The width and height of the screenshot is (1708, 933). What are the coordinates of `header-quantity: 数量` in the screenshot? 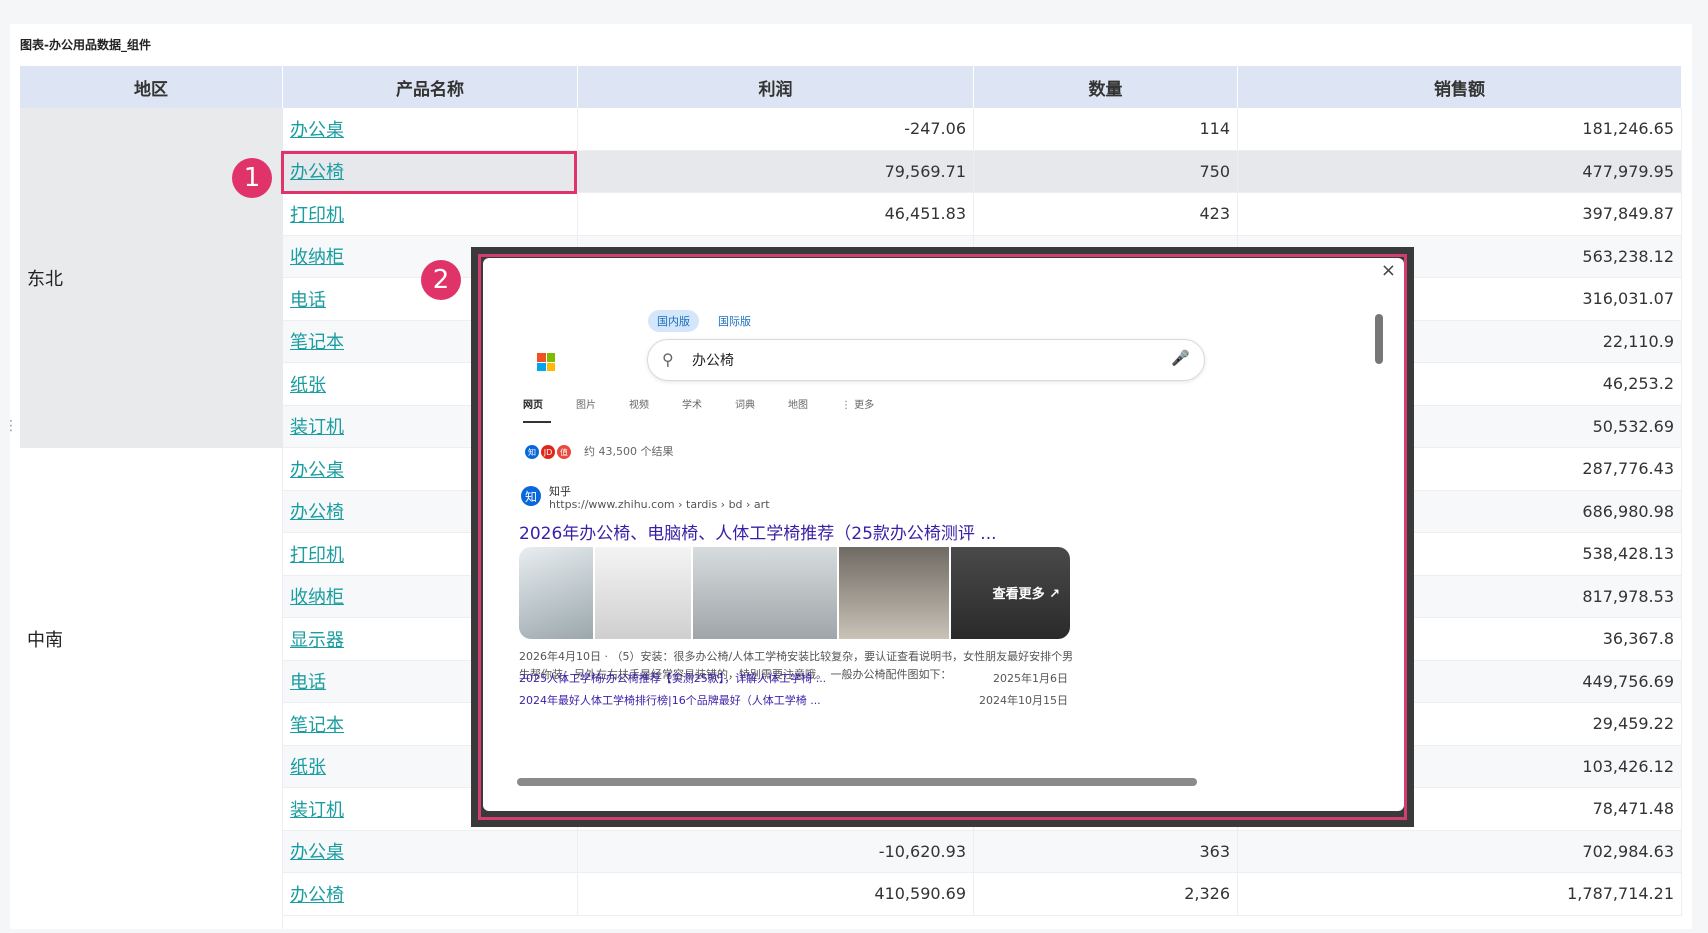 It's located at (1106, 87).